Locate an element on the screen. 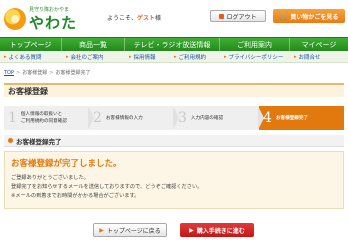  nav-item-broadcast: テレビ・ラジオ放送情報 is located at coordinates (172, 44).